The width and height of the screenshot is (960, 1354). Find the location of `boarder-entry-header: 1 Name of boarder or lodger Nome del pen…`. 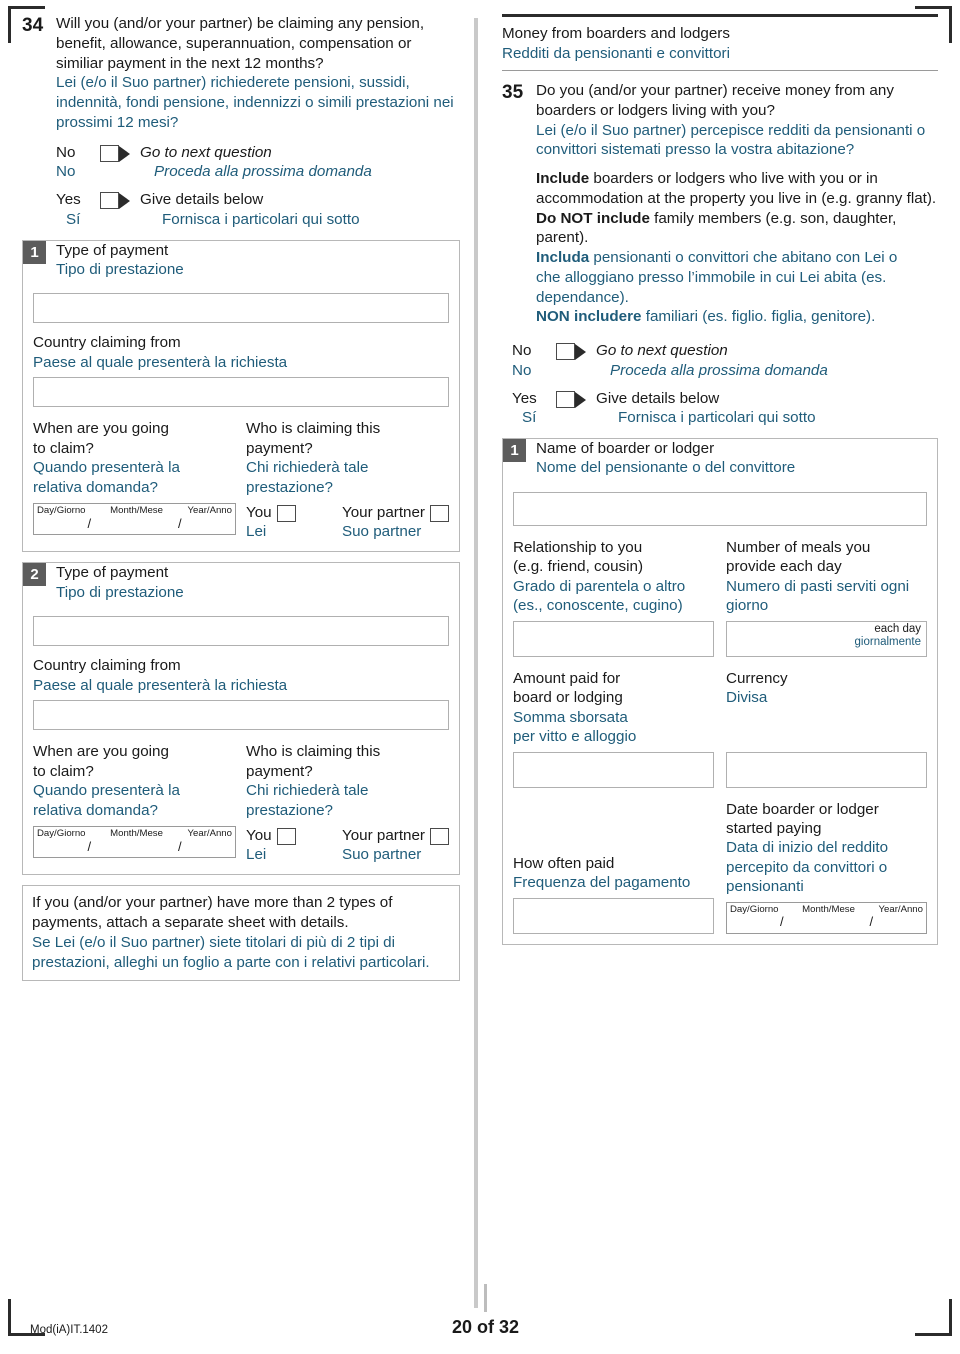

boarder-entry-header: 1 Name of boarder or lodger Nome del pen… is located at coordinates (720, 458).